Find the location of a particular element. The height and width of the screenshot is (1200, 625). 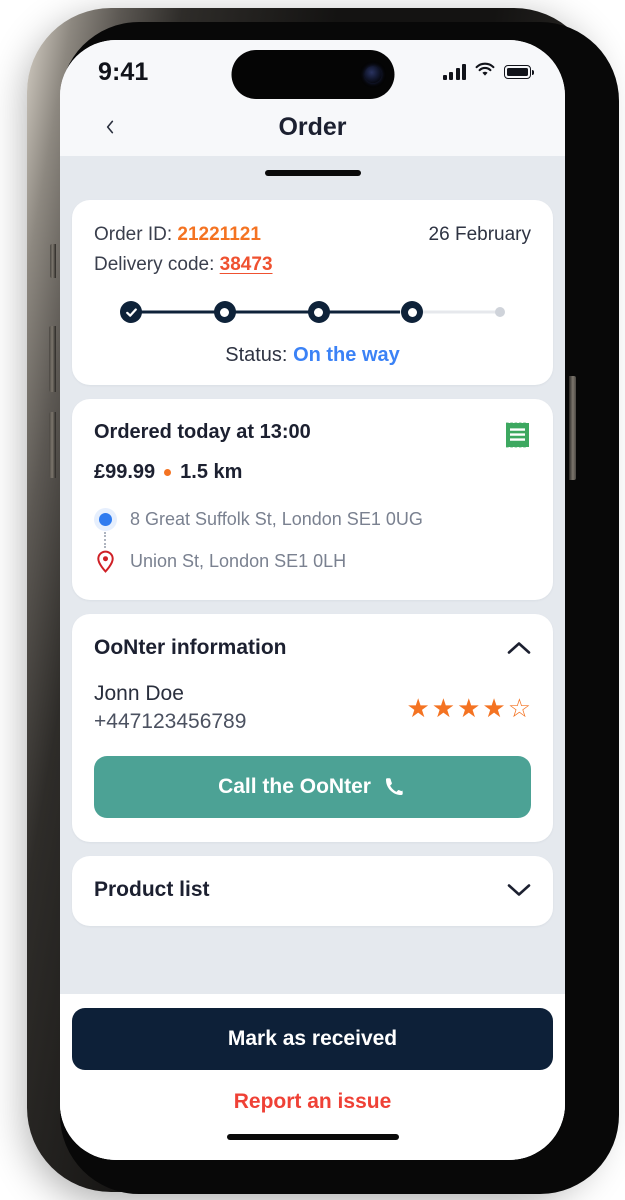

rating-star-2: ★ is located at coordinates (443, 708).